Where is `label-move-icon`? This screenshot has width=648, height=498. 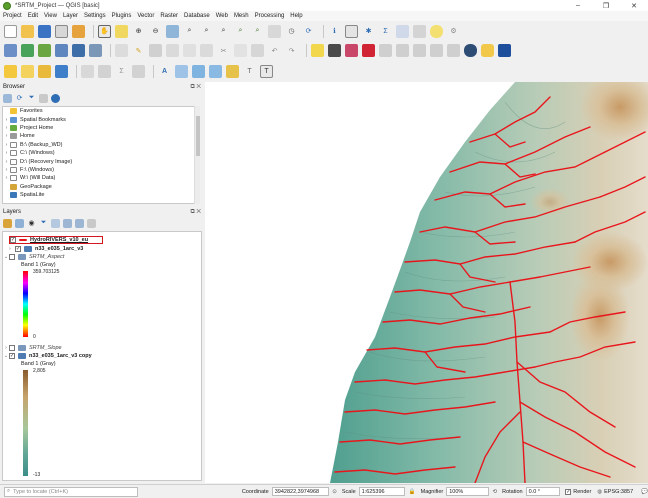
label-move-icon is located at coordinates (368, 50).